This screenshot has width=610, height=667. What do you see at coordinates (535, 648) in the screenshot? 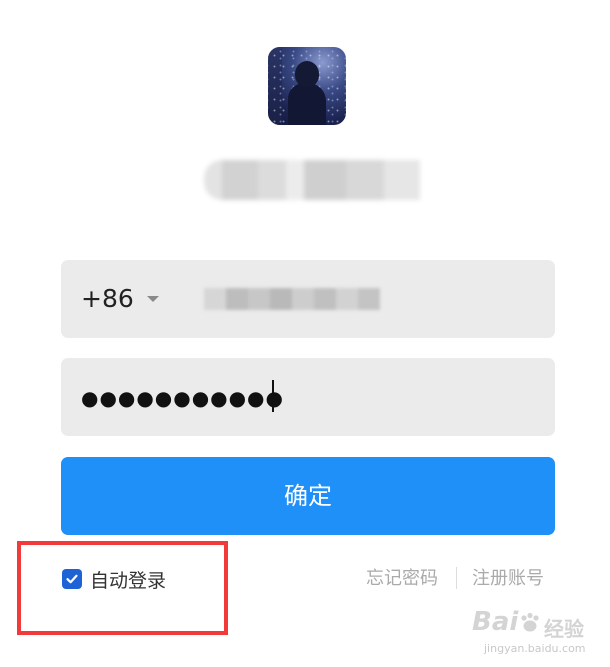
I see `watermark-url: jingyan.baidu.com` at bounding box center [535, 648].